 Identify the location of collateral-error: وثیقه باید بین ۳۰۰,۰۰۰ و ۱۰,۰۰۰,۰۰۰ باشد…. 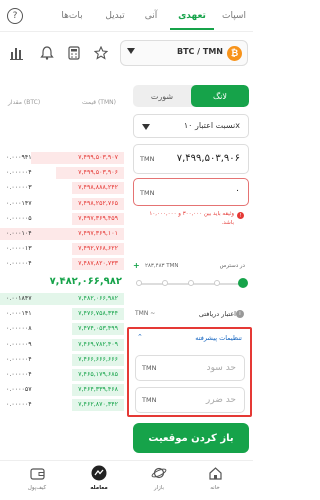
(191, 218).